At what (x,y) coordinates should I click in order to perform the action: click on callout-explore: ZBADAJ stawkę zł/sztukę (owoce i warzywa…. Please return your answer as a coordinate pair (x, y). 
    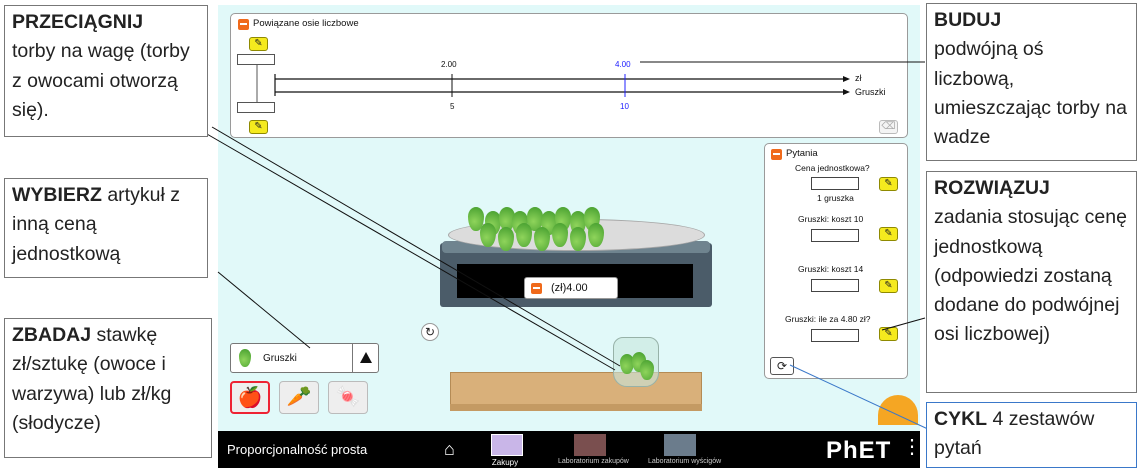
    Looking at the image, I should click on (108, 388).